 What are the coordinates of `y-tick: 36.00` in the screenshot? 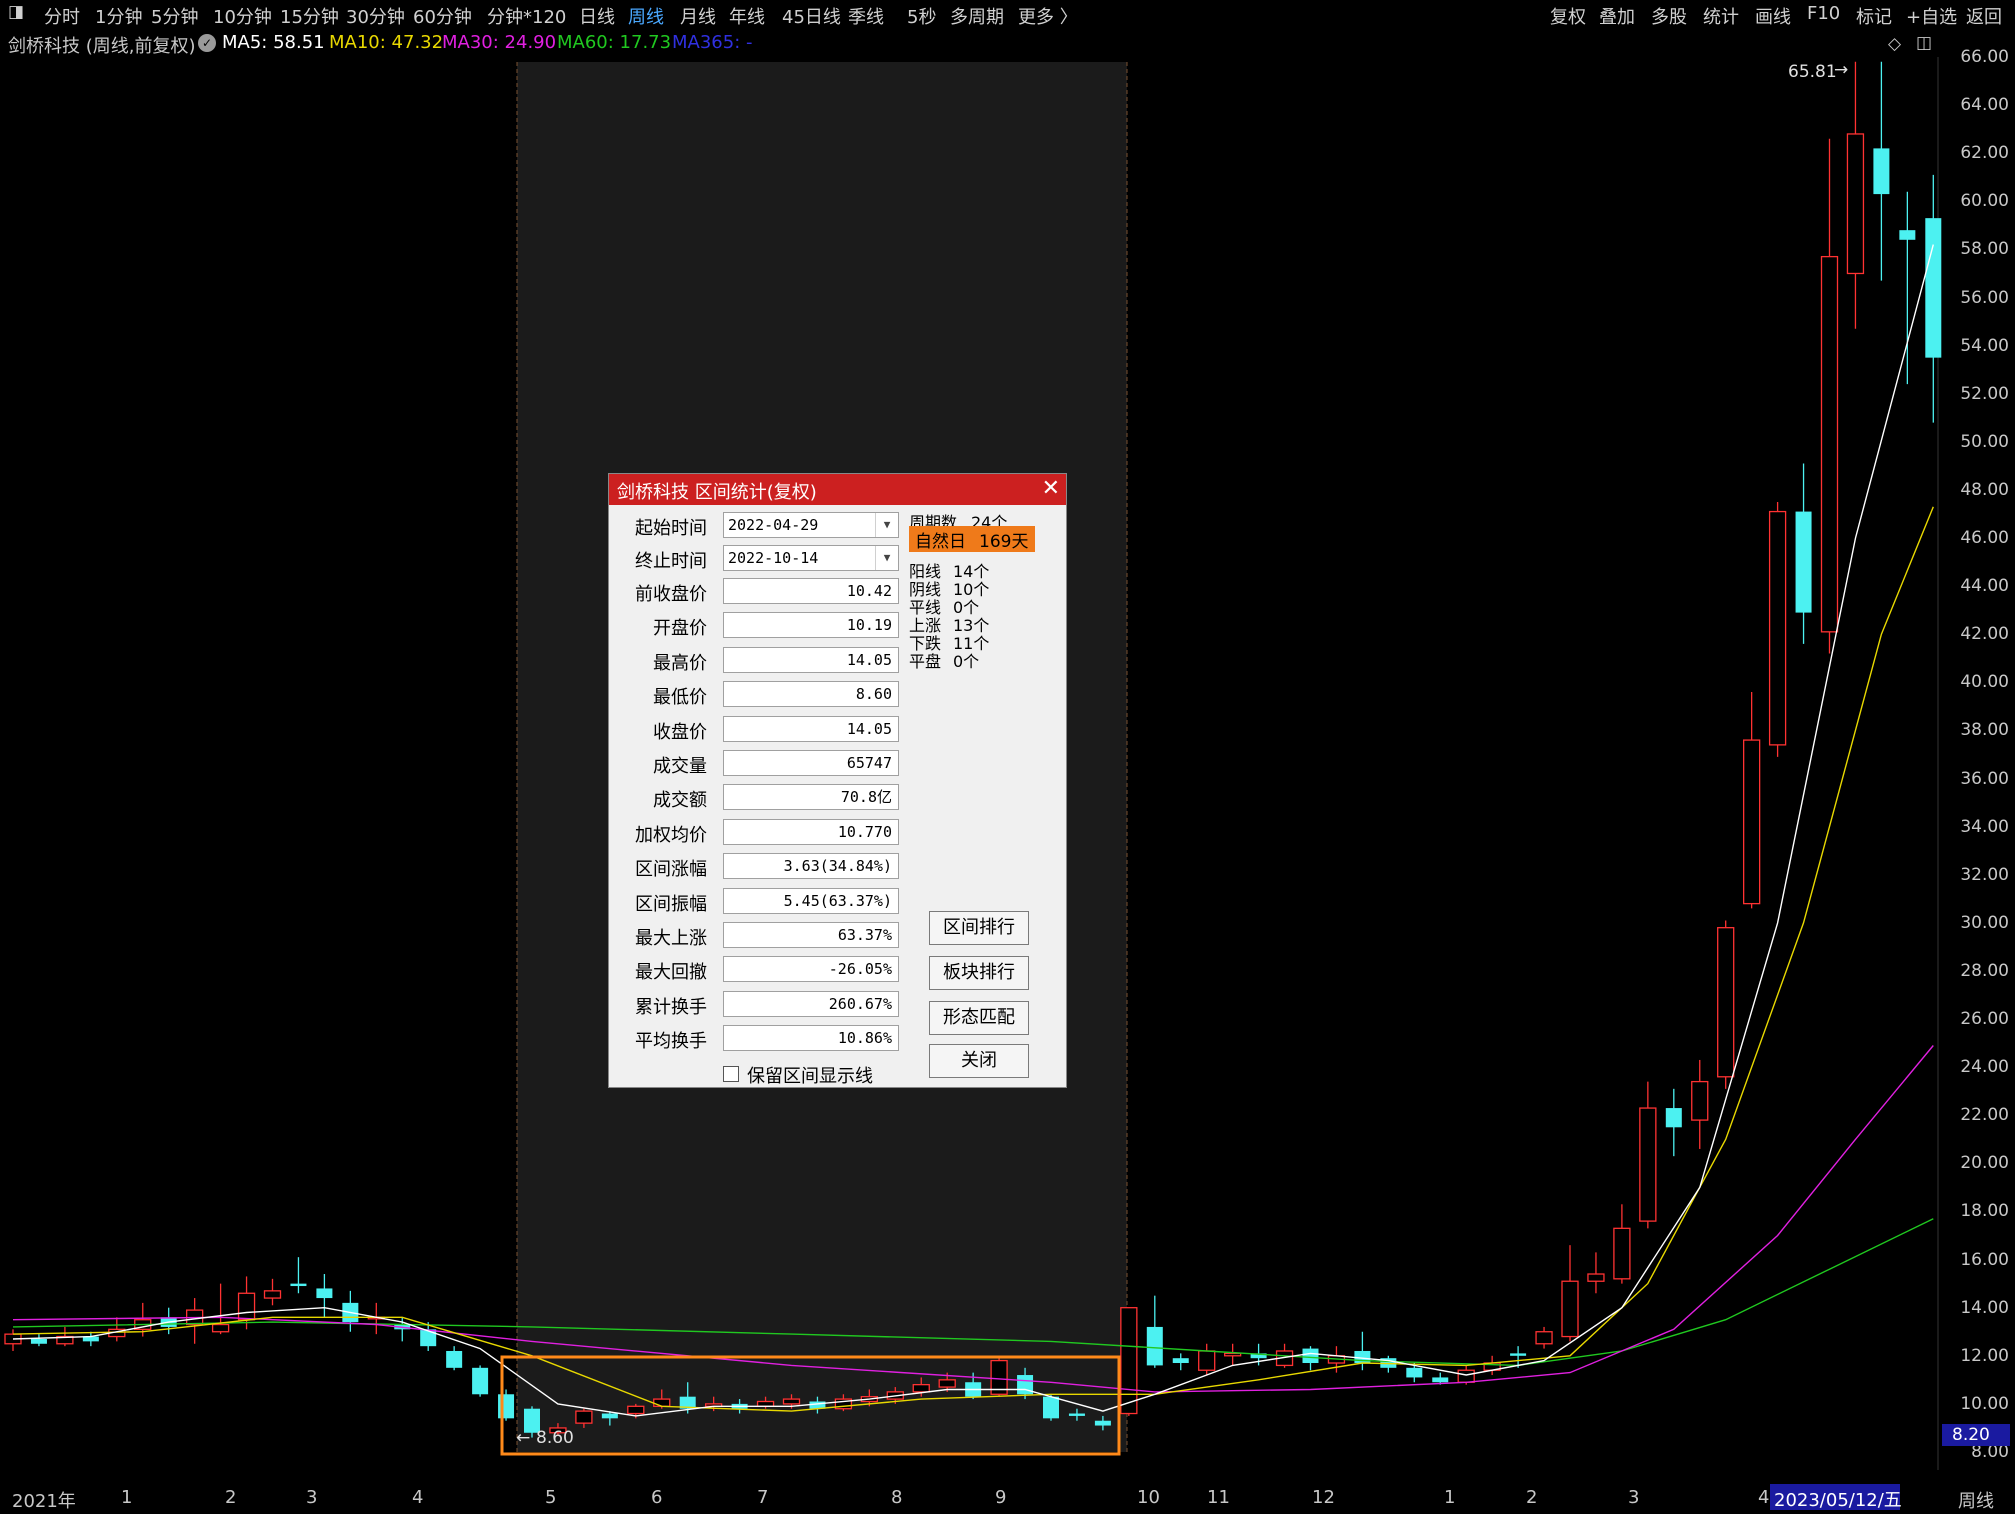 It's located at (1984, 778).